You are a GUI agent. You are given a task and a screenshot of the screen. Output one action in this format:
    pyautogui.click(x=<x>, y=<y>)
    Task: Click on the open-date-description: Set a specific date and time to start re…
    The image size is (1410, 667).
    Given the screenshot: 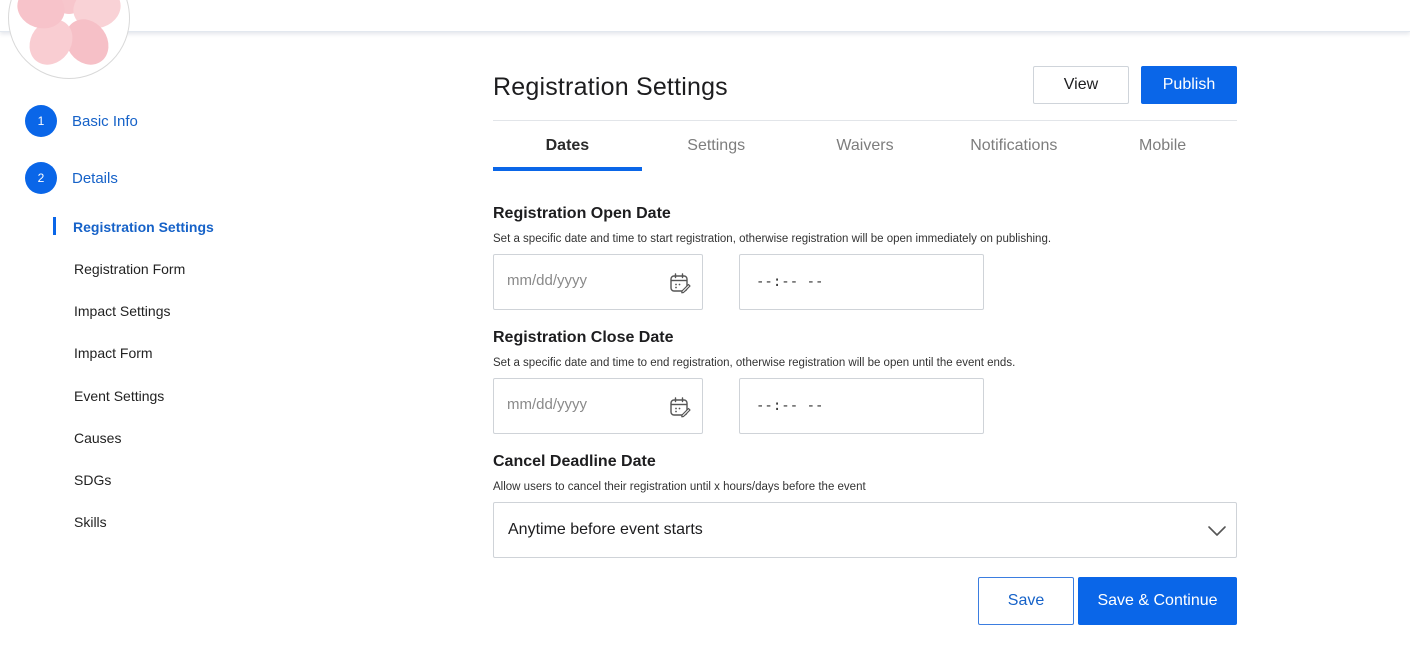 What is the action you would take?
    pyautogui.click(x=772, y=239)
    